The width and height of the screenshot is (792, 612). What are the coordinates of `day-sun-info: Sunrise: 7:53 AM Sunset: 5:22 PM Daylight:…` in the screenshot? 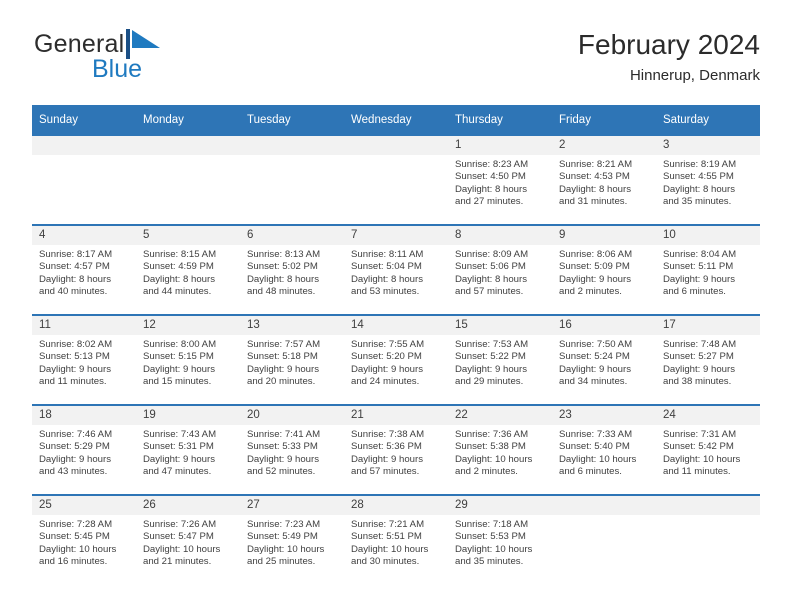 It's located at (500, 362).